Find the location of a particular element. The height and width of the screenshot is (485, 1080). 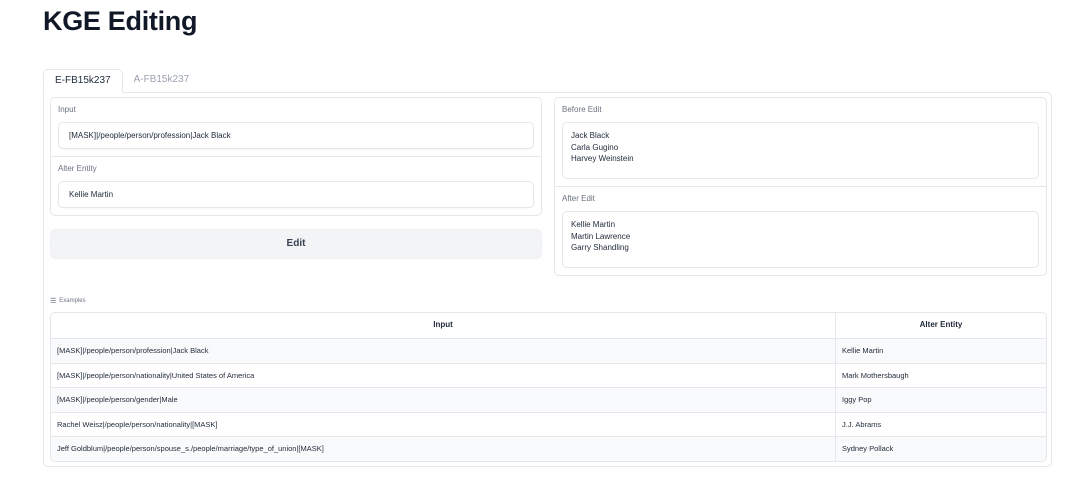

tab-a-fb15k237: A-FB15k237 is located at coordinates (162, 81).